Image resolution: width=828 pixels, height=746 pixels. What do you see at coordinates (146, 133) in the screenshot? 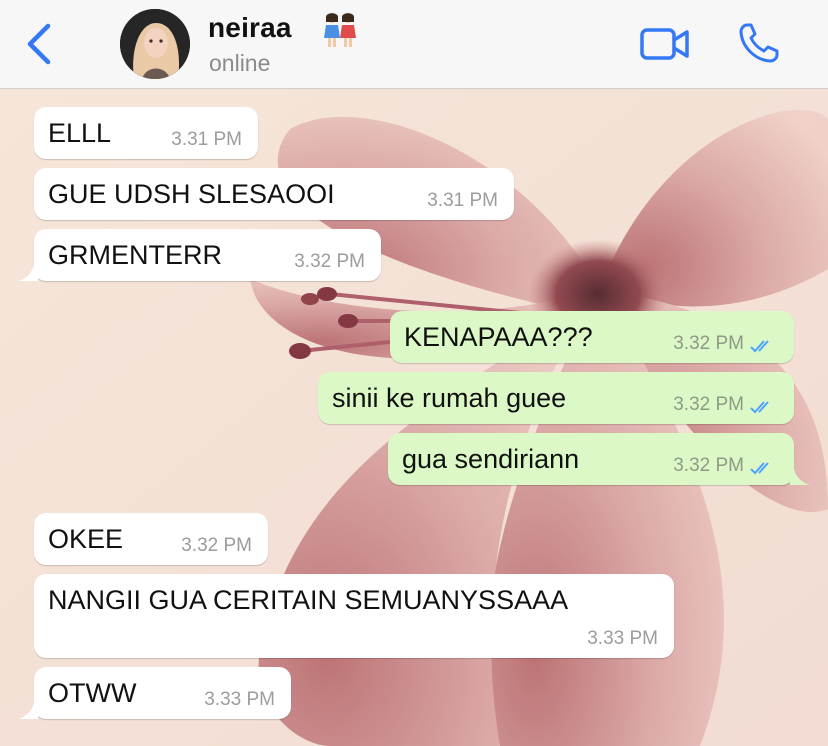
I see `message-bubble: ELLL 3.31 PM` at bounding box center [146, 133].